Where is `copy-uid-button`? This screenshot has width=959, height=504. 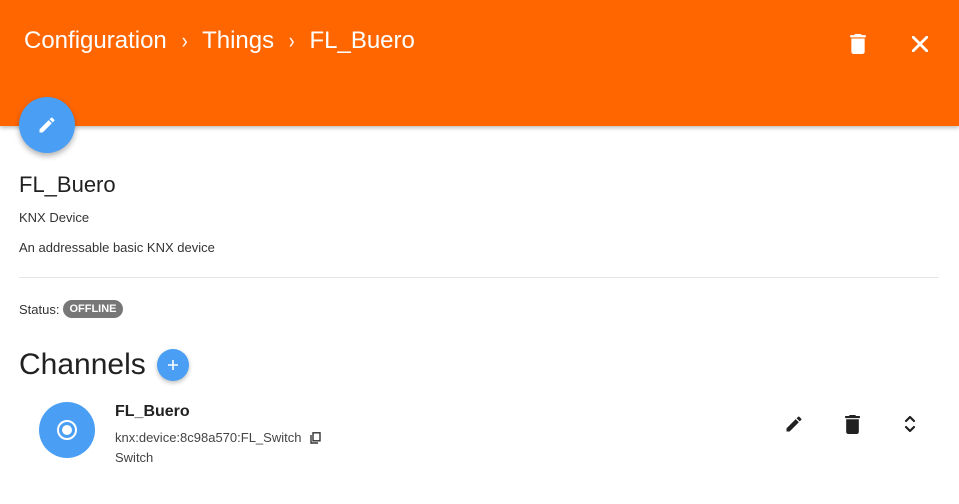 copy-uid-button is located at coordinates (316, 437).